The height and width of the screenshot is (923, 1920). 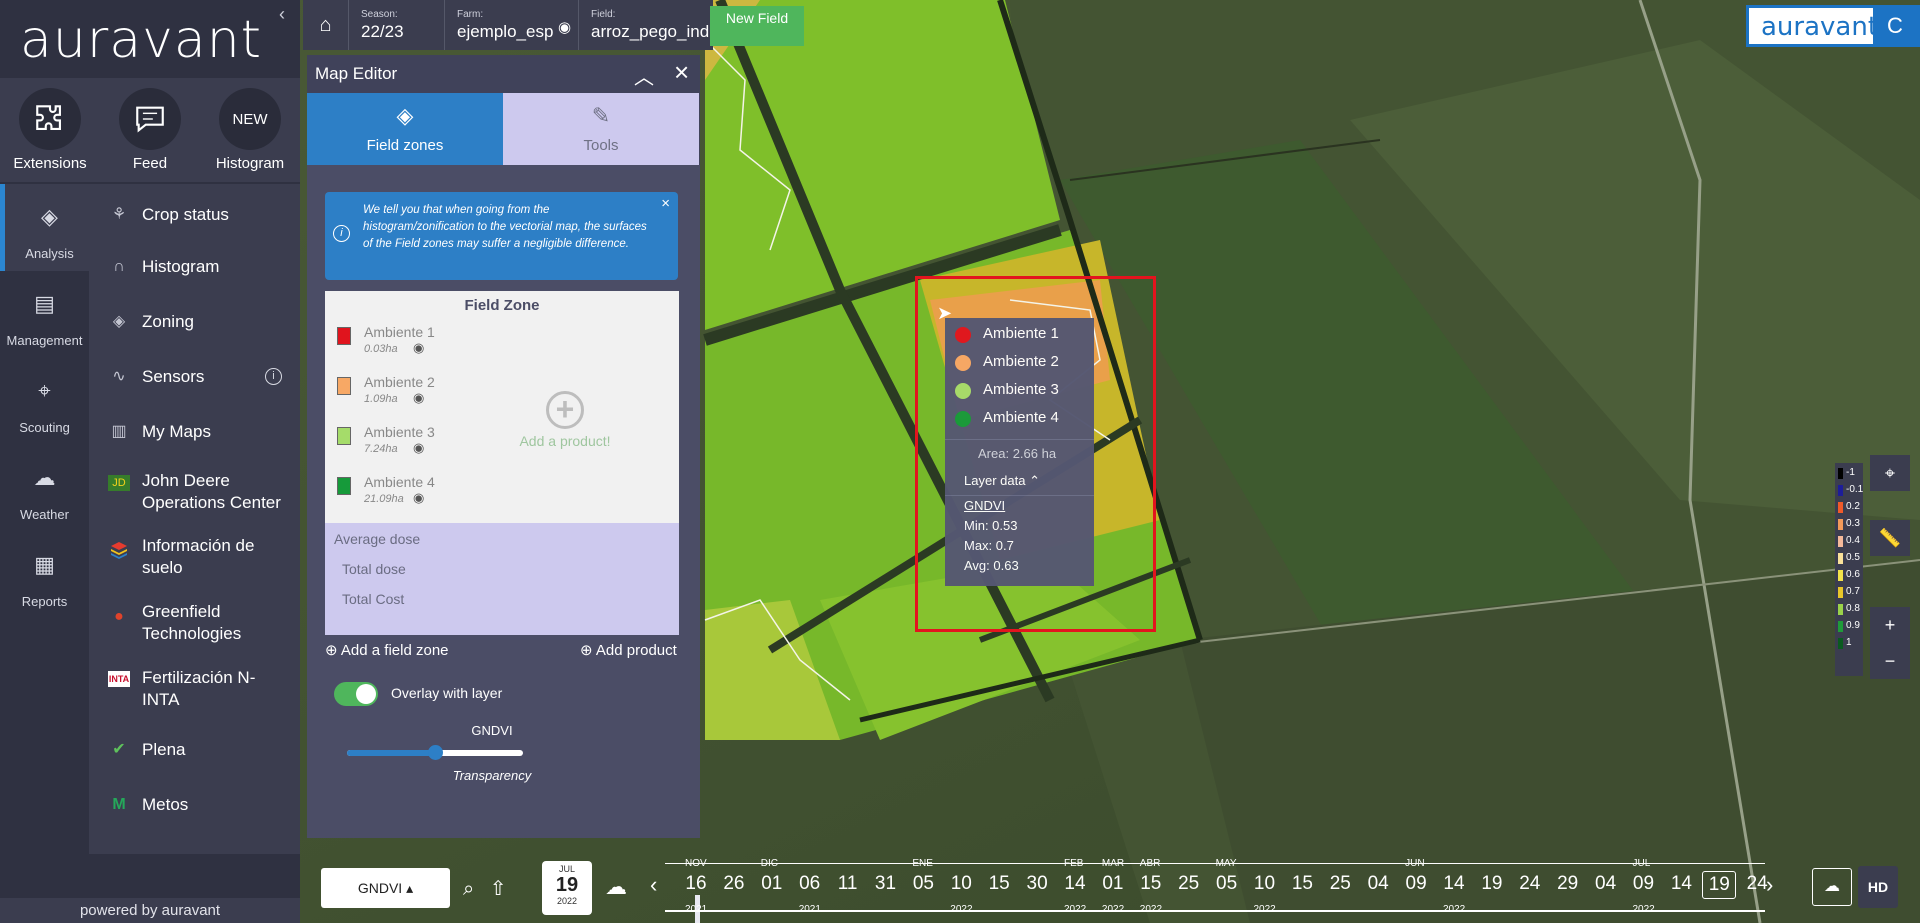 What do you see at coordinates (194, 322) in the screenshot?
I see `menu-zoning: ◈ Zoning` at bounding box center [194, 322].